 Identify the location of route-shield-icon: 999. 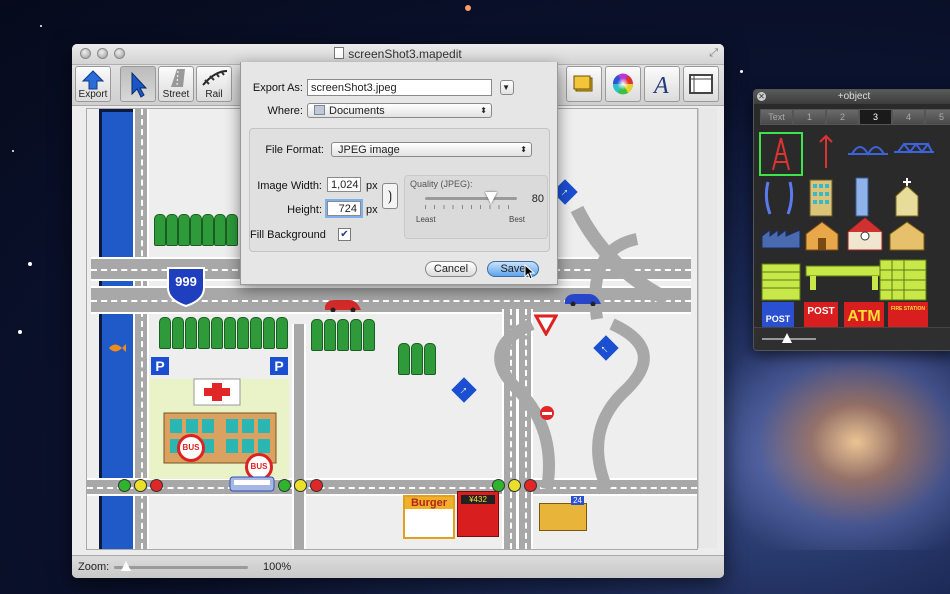
(186, 287).